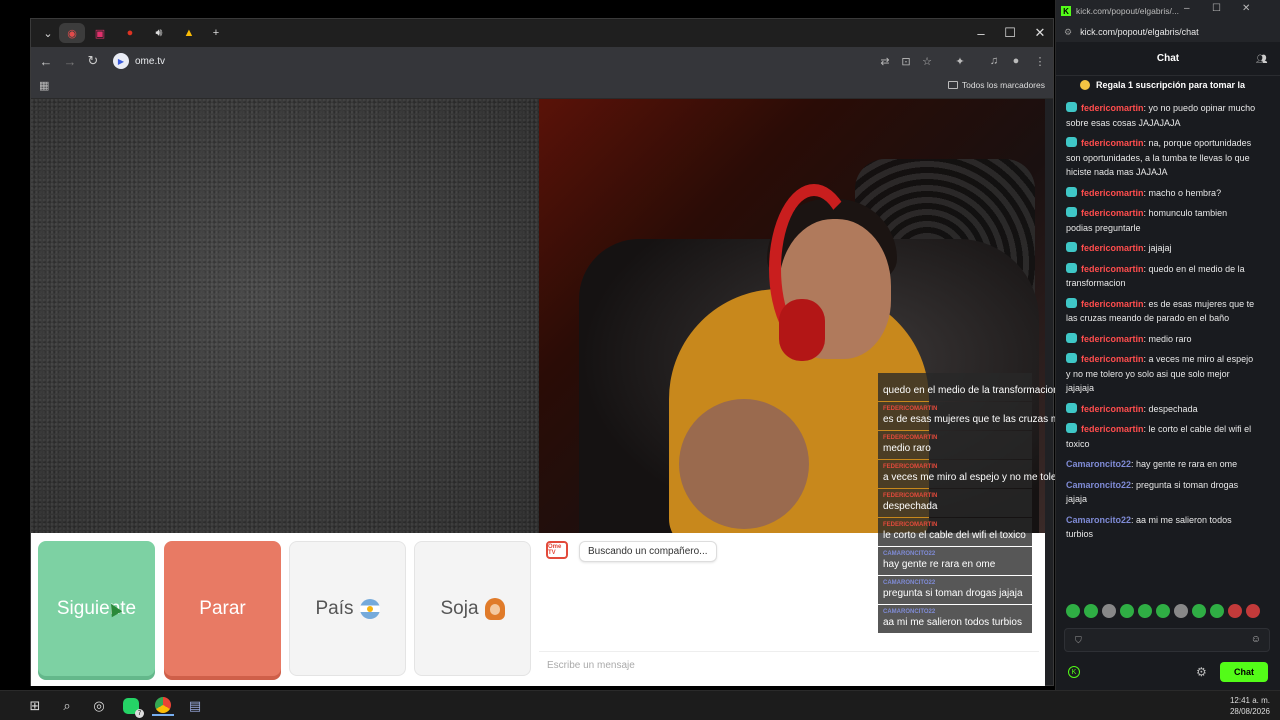  I want to click on minimize-button: –, so click(981, 33).